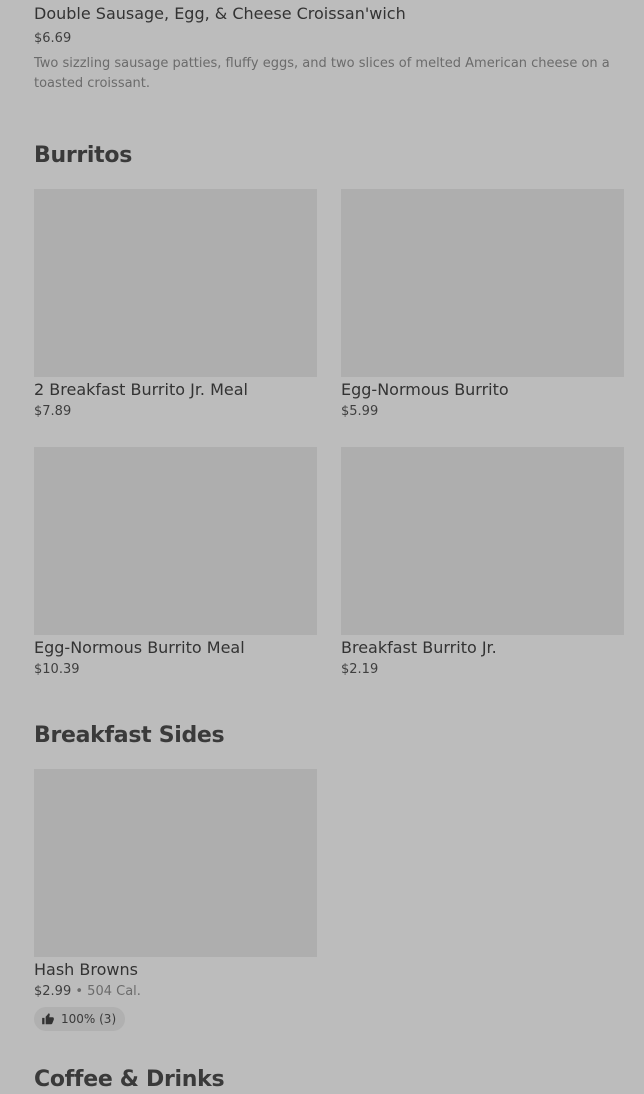 The image size is (644, 1094). Describe the element at coordinates (114, 991) in the screenshot. I see `item-calories: 504 Cal.` at that location.